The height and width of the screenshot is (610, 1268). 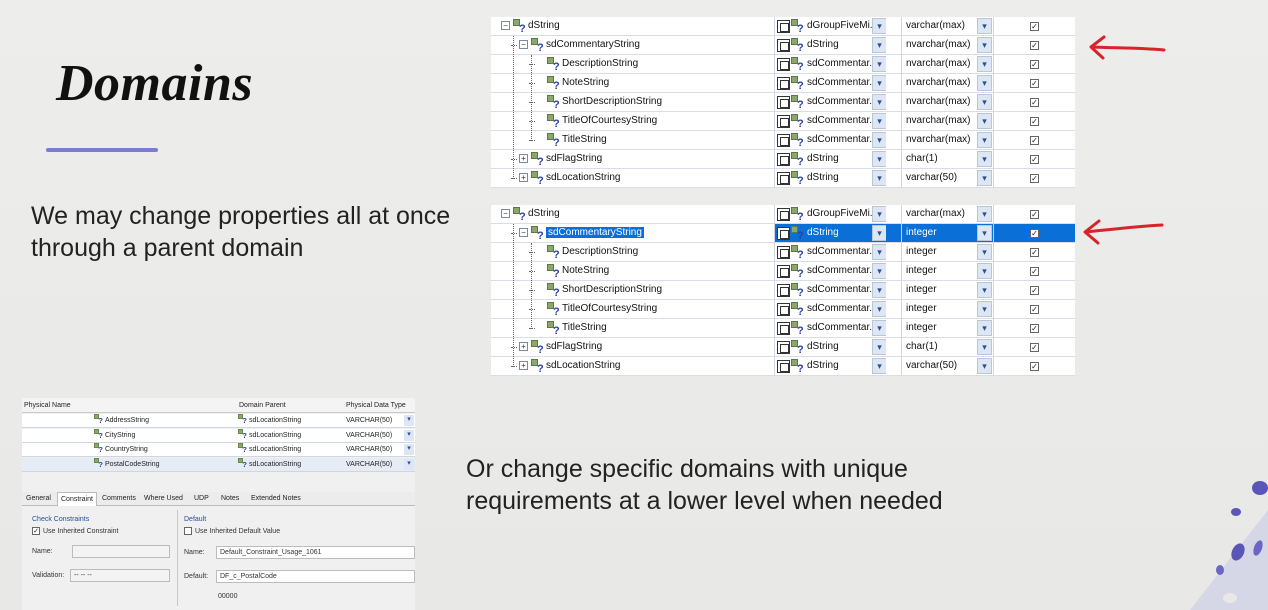 I want to click on domain-parent-cell: ? dGroupFiveMi... ▾, so click(x=830, y=26).